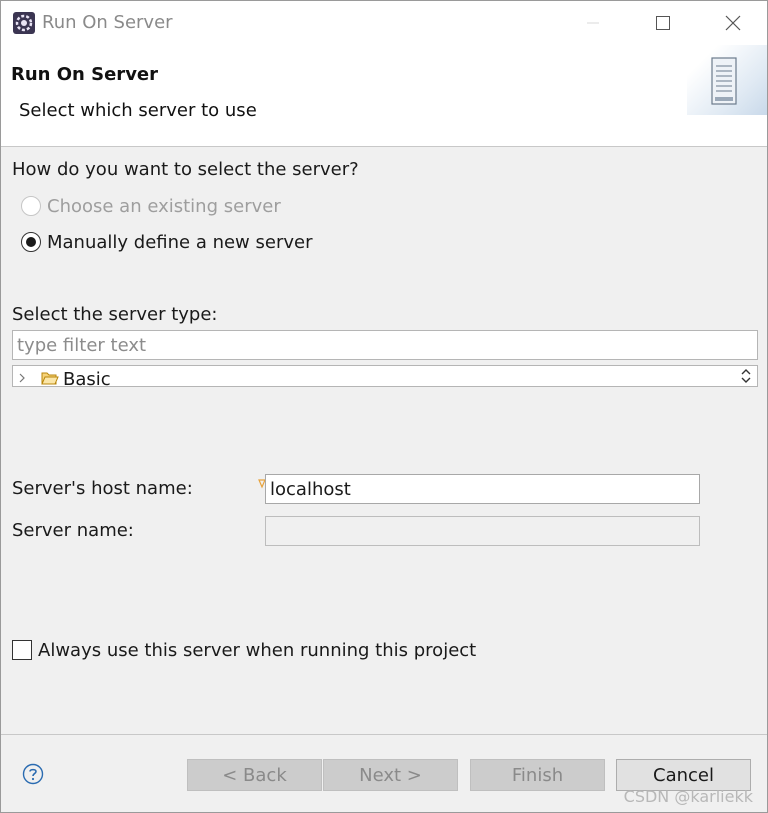  Describe the element at coordinates (384, 734) in the screenshot. I see `footer-divider` at that location.